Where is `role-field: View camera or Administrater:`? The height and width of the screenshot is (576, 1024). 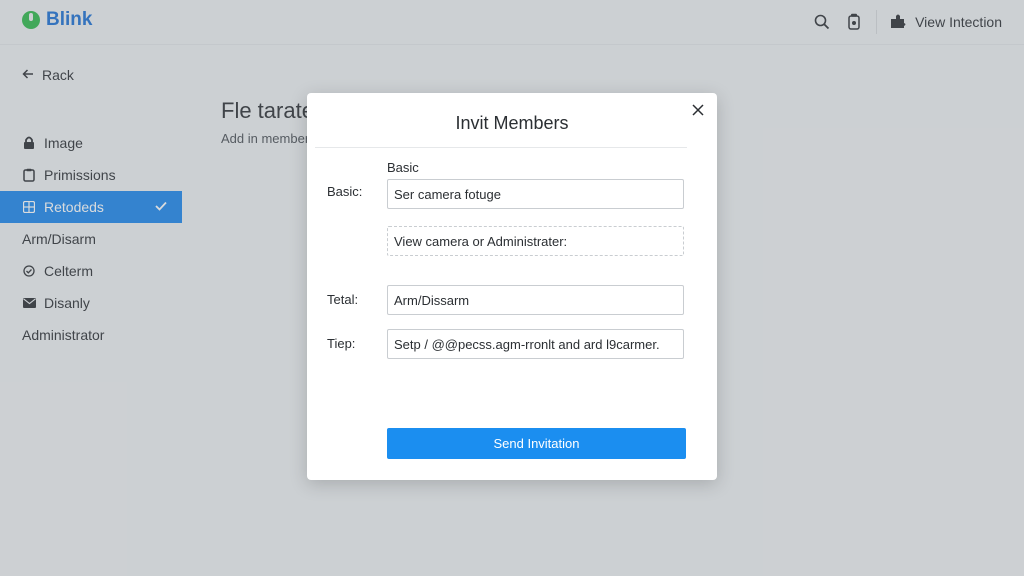 role-field: View camera or Administrater: is located at coordinates (535, 241).